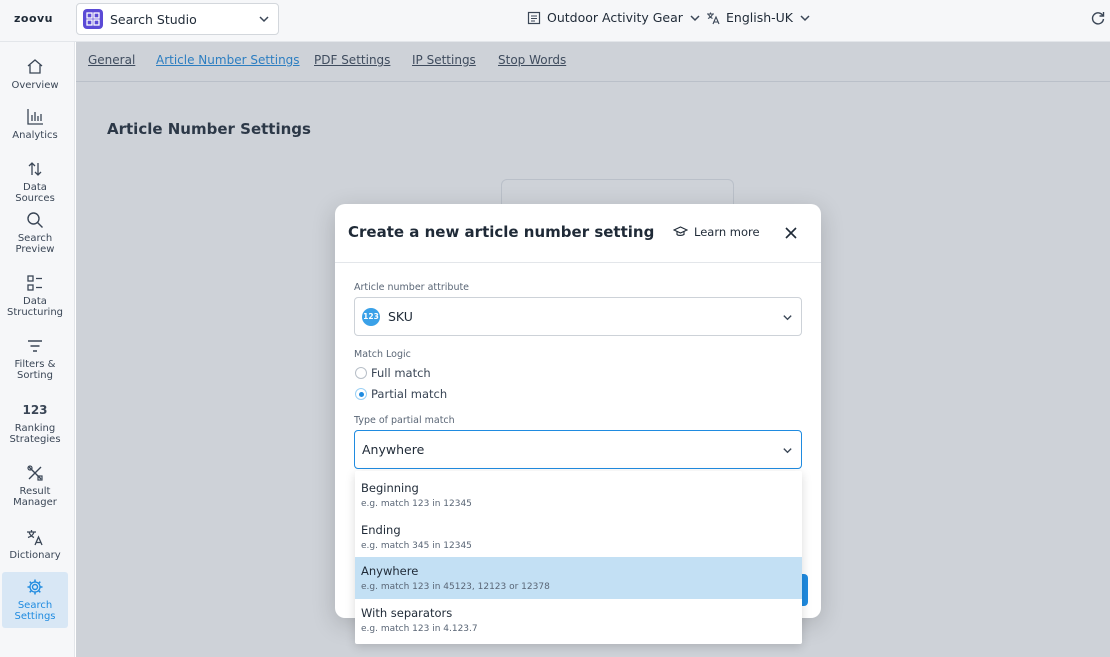 The height and width of the screenshot is (657, 1110). Describe the element at coordinates (35, 220) in the screenshot. I see `search-icon` at that location.